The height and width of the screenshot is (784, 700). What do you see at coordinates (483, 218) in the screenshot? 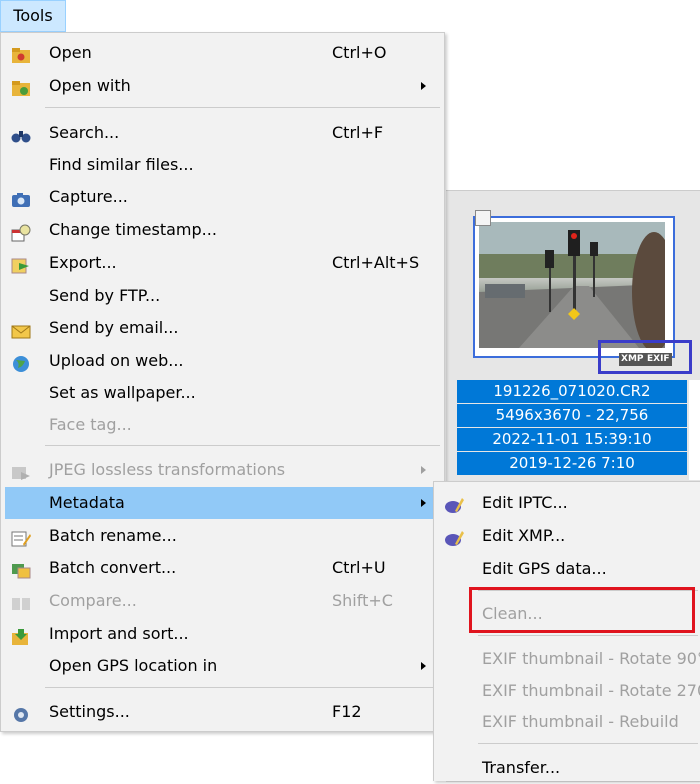
I see `thumbnail-select-checkbox` at bounding box center [483, 218].